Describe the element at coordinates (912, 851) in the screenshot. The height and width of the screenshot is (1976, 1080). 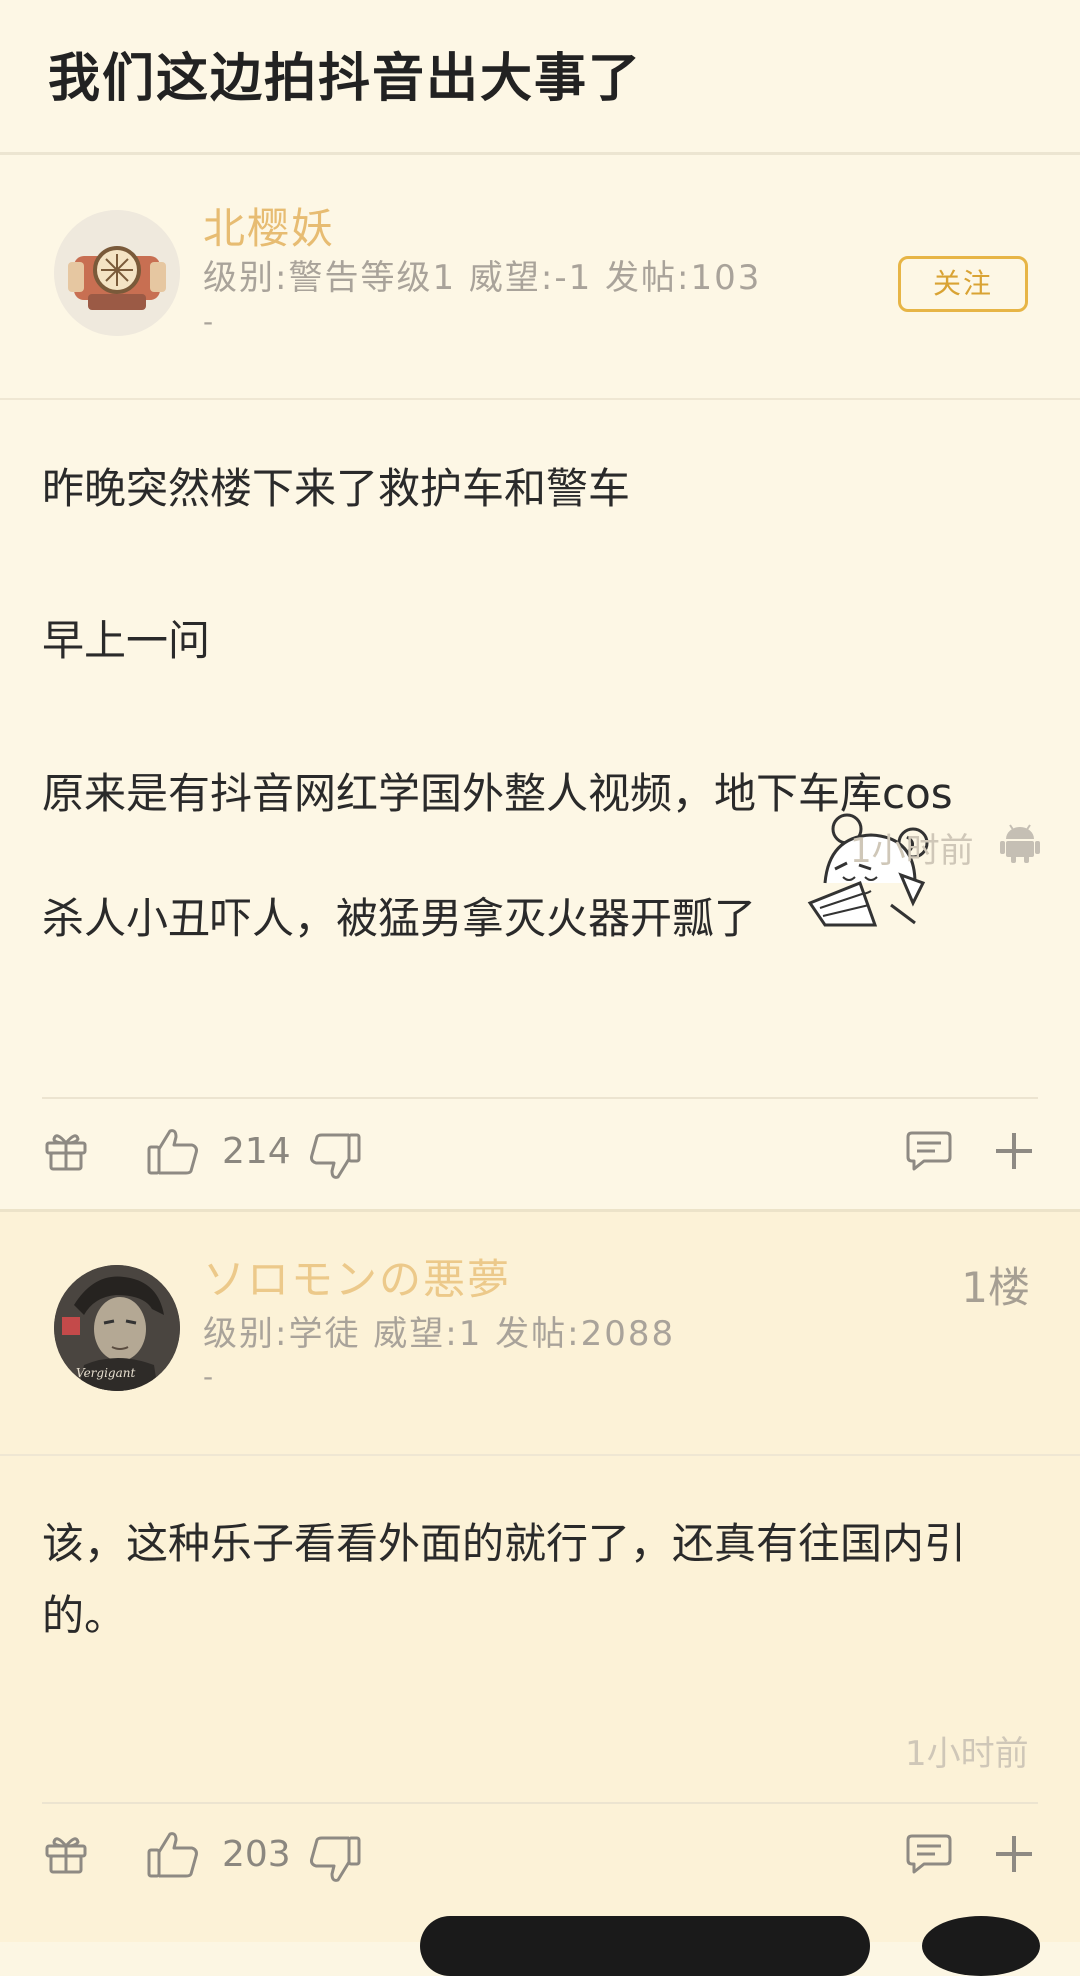
I see `post-timestamp: 1小时前` at that location.